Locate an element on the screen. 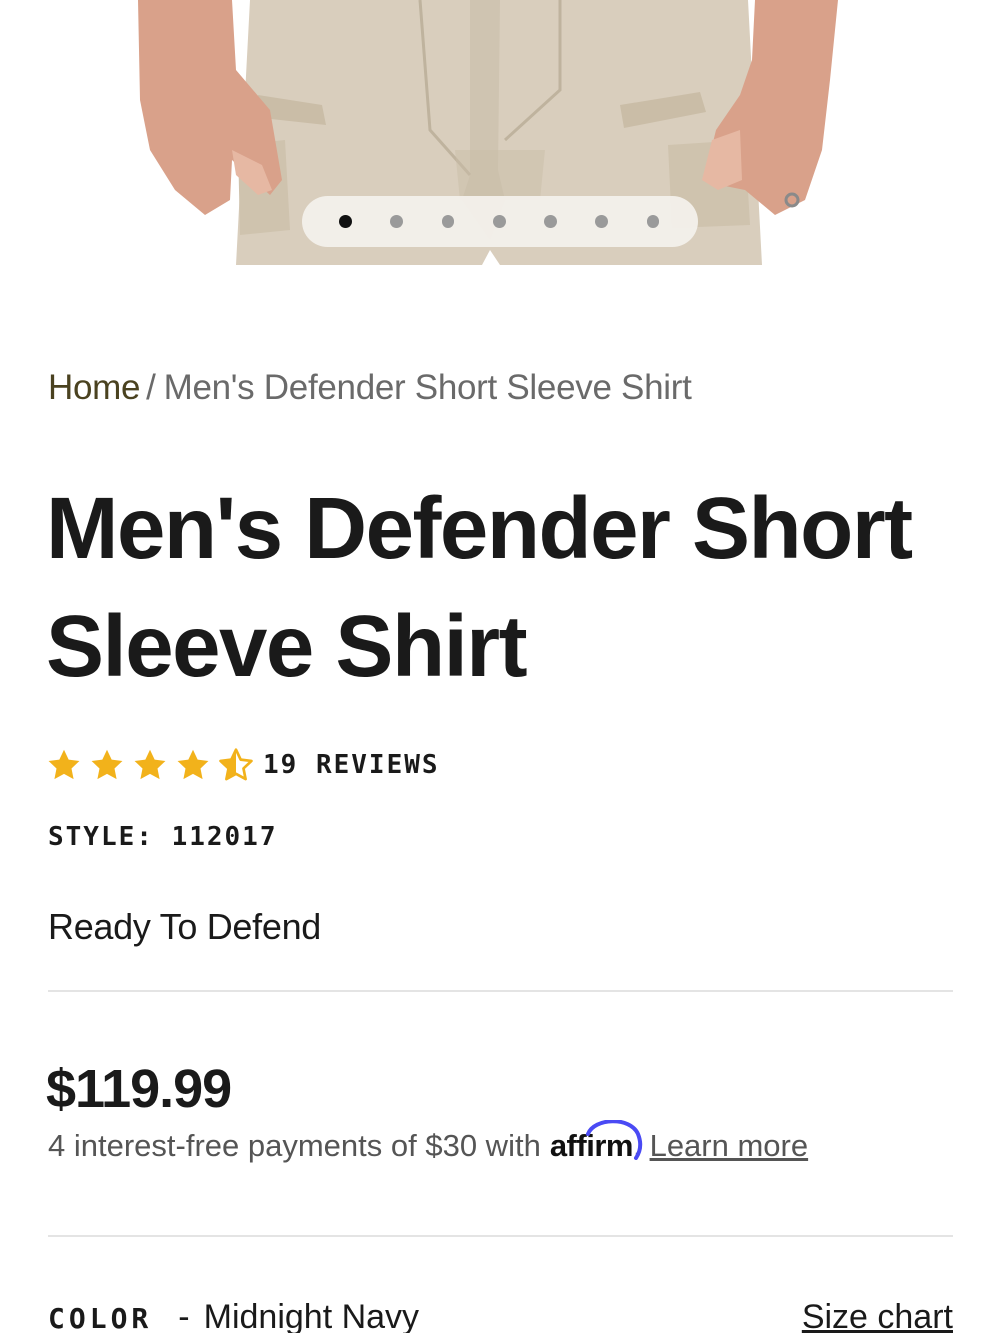 The height and width of the screenshot is (1333, 1000). selected-color-value: Midnight Navy is located at coordinates (311, 1315).